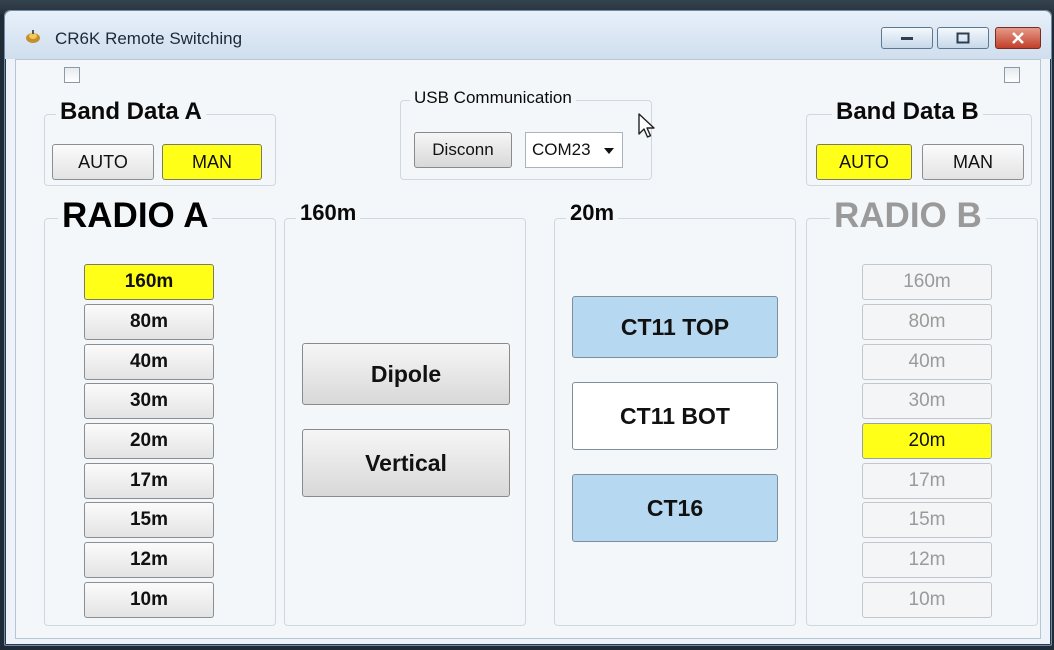  Describe the element at coordinates (493, 98) in the screenshot. I see `usb-communication-label: USB Communication` at that location.